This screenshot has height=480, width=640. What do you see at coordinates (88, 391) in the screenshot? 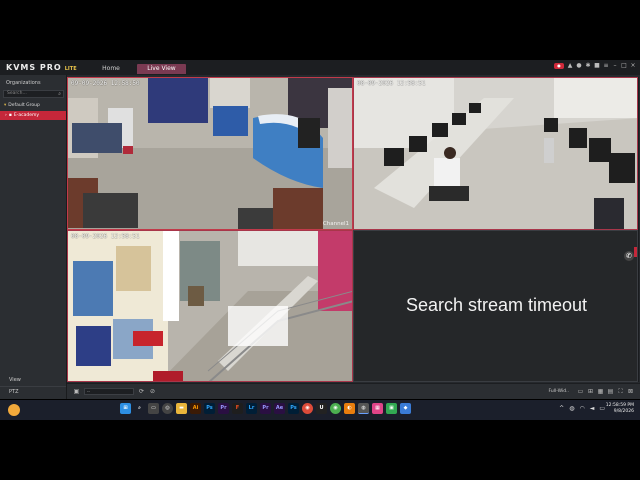
I see `view-select-value: --` at bounding box center [88, 391].